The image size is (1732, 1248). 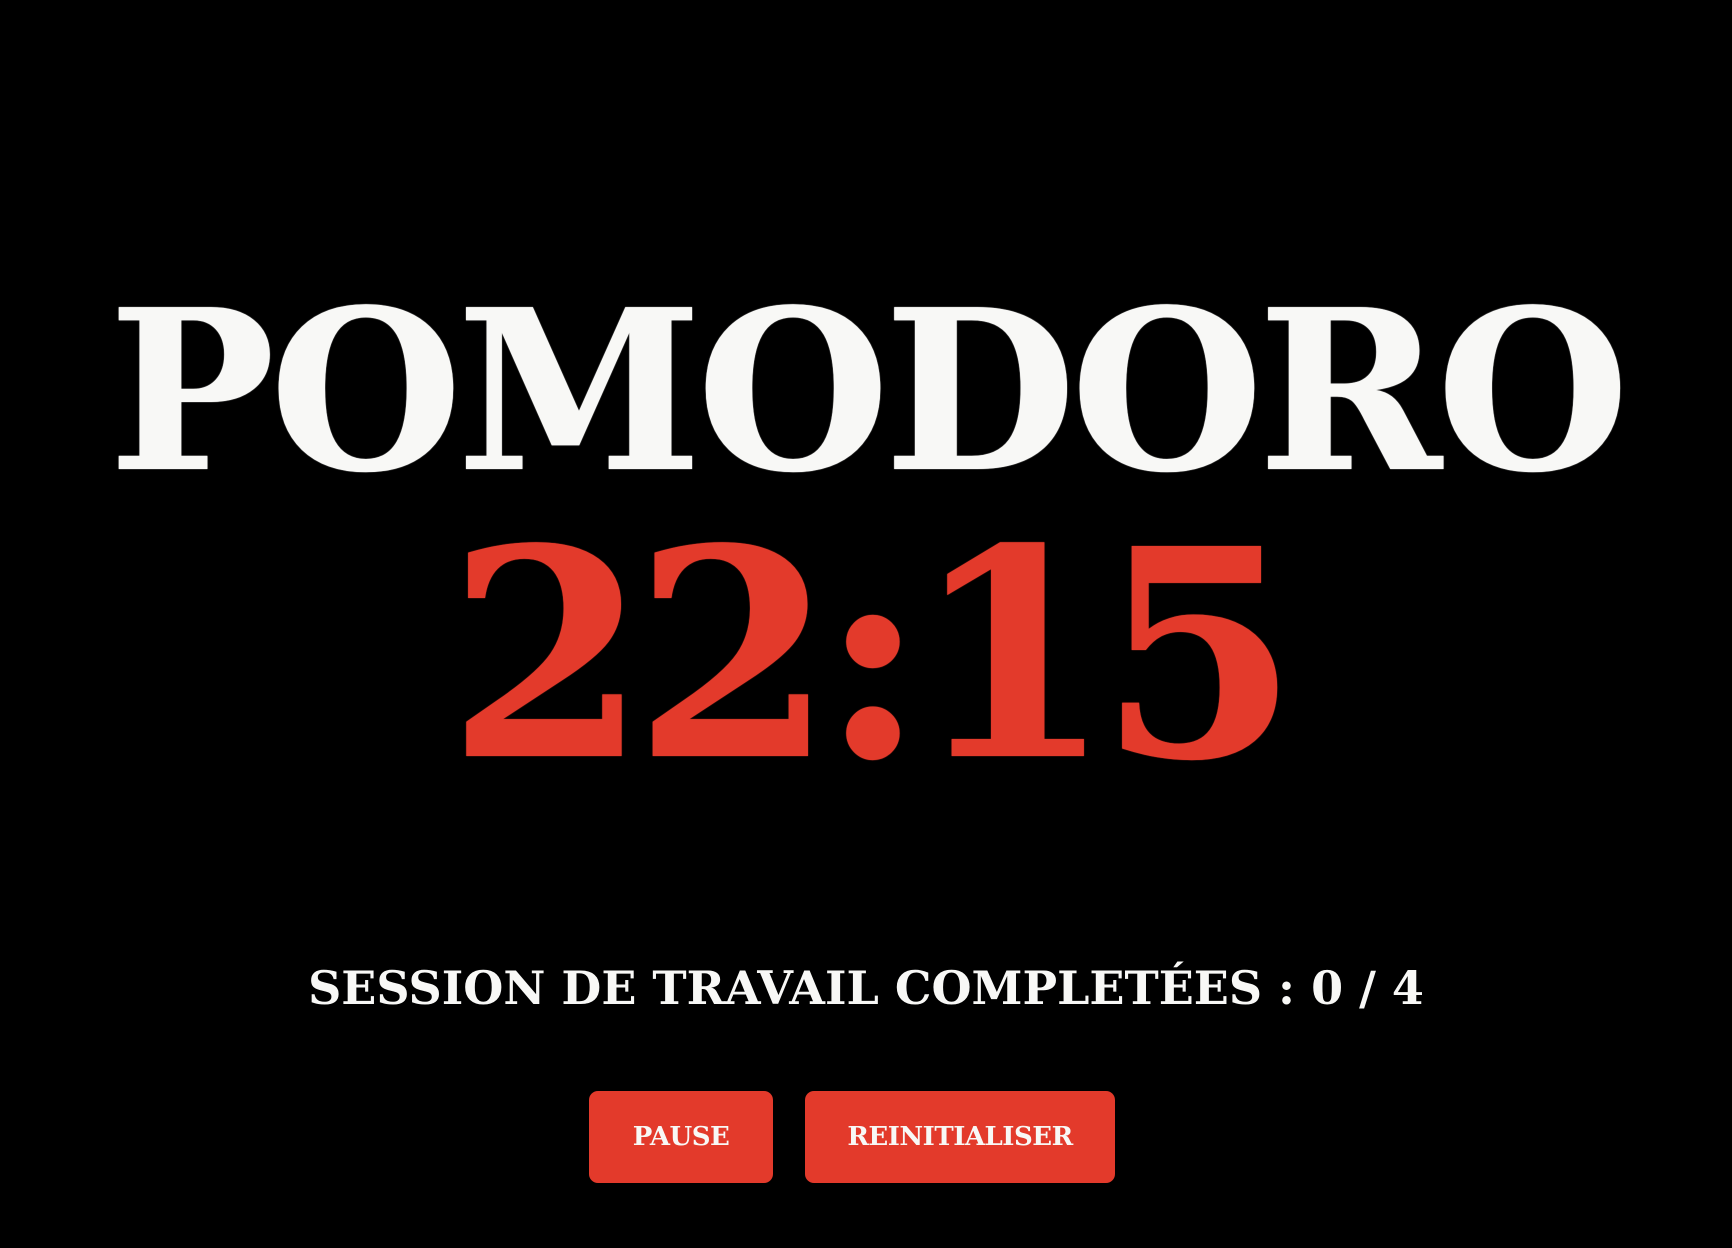 What do you see at coordinates (1407, 988) in the screenshot?
I see `session-total-count: 4` at bounding box center [1407, 988].